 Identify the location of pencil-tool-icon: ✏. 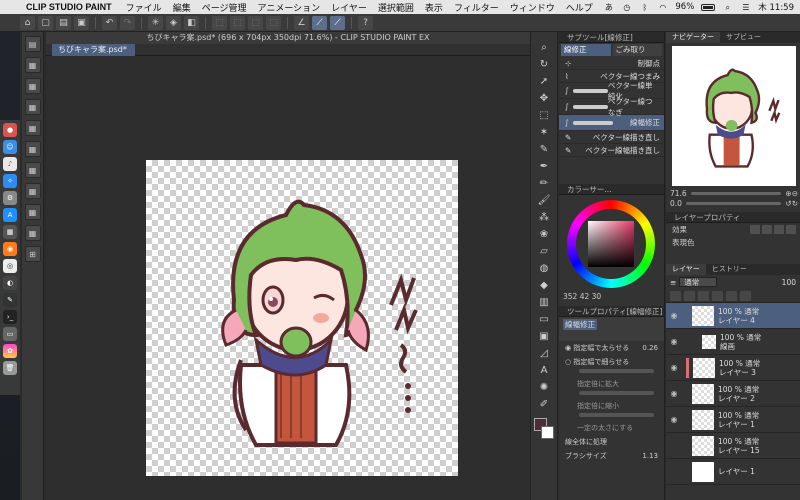
(544, 183).